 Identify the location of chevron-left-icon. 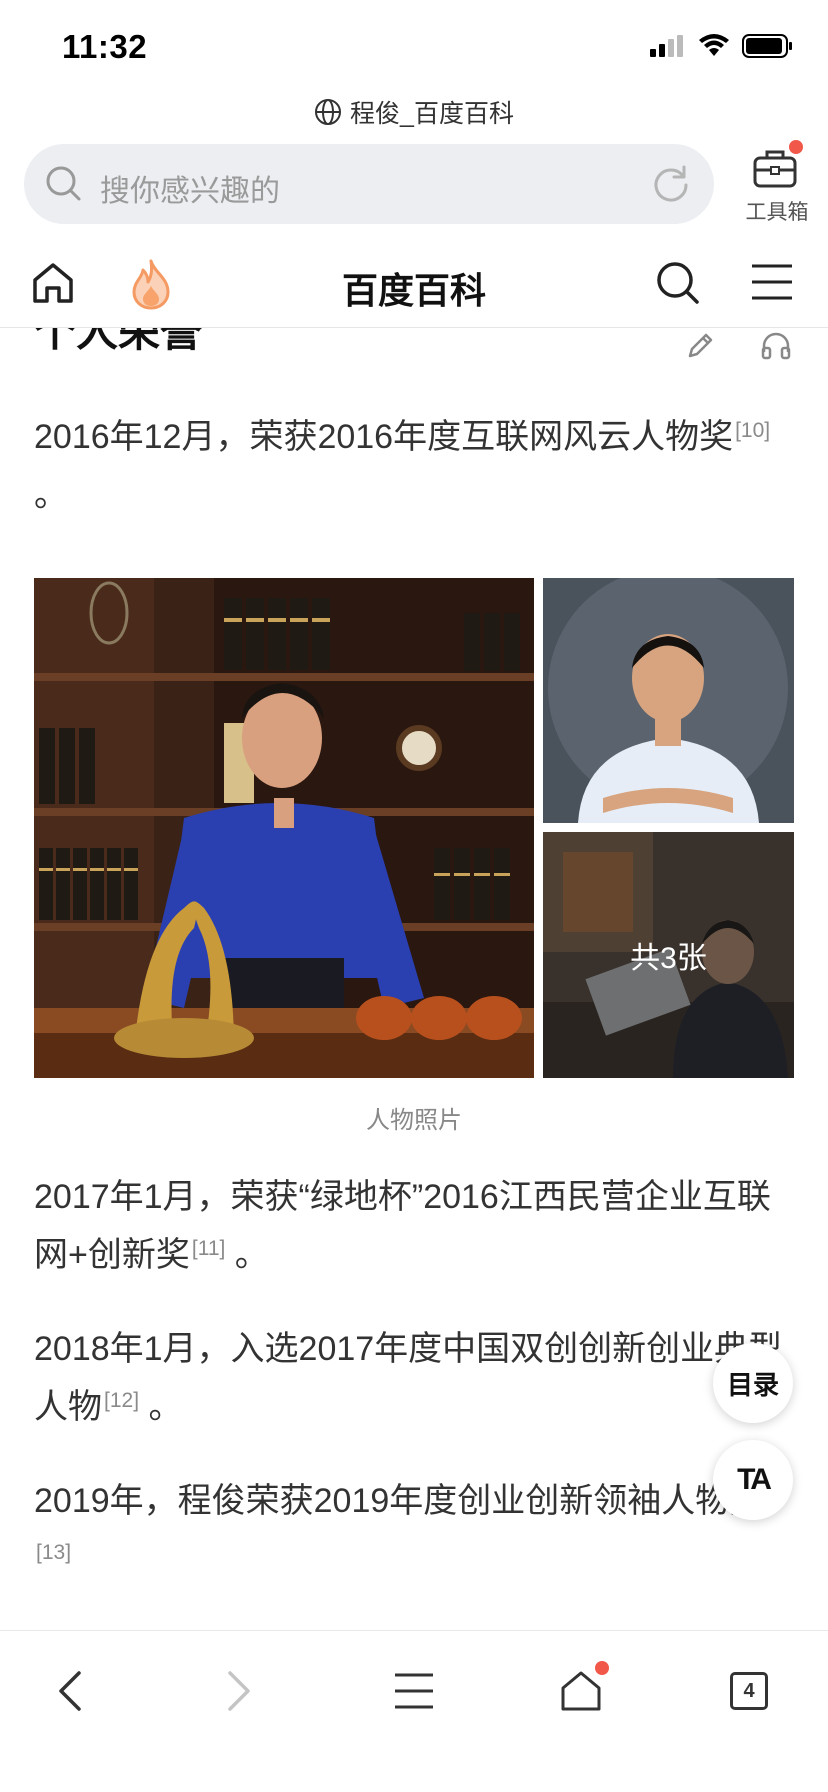
(70, 1691).